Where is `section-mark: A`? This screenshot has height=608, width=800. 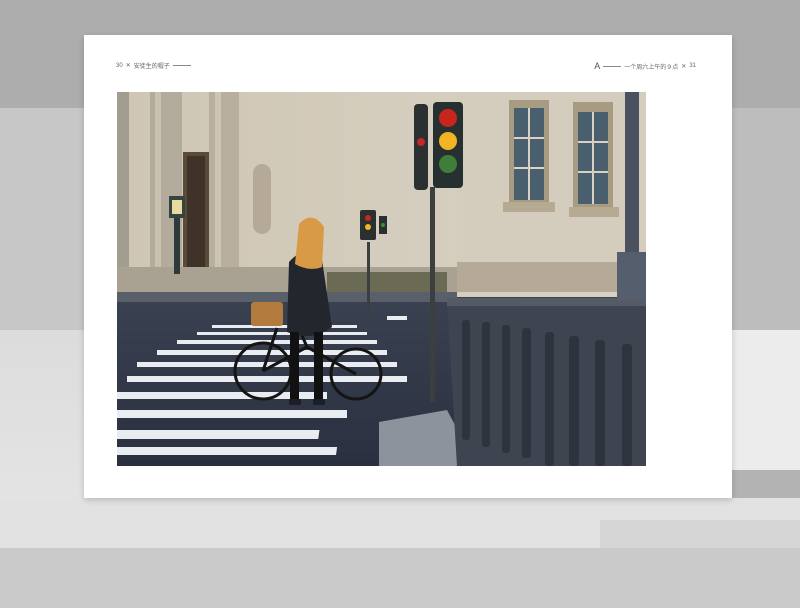 section-mark: A is located at coordinates (597, 66).